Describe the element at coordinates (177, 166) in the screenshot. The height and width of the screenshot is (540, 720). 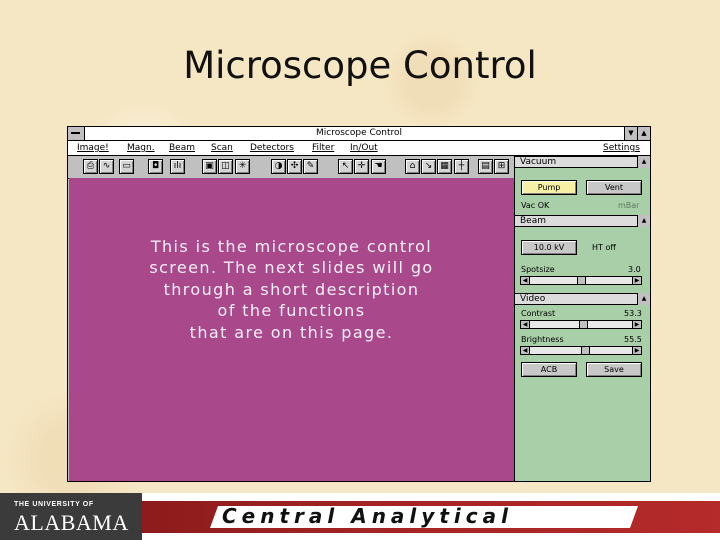
I see `histogram-icon: ılı` at that location.